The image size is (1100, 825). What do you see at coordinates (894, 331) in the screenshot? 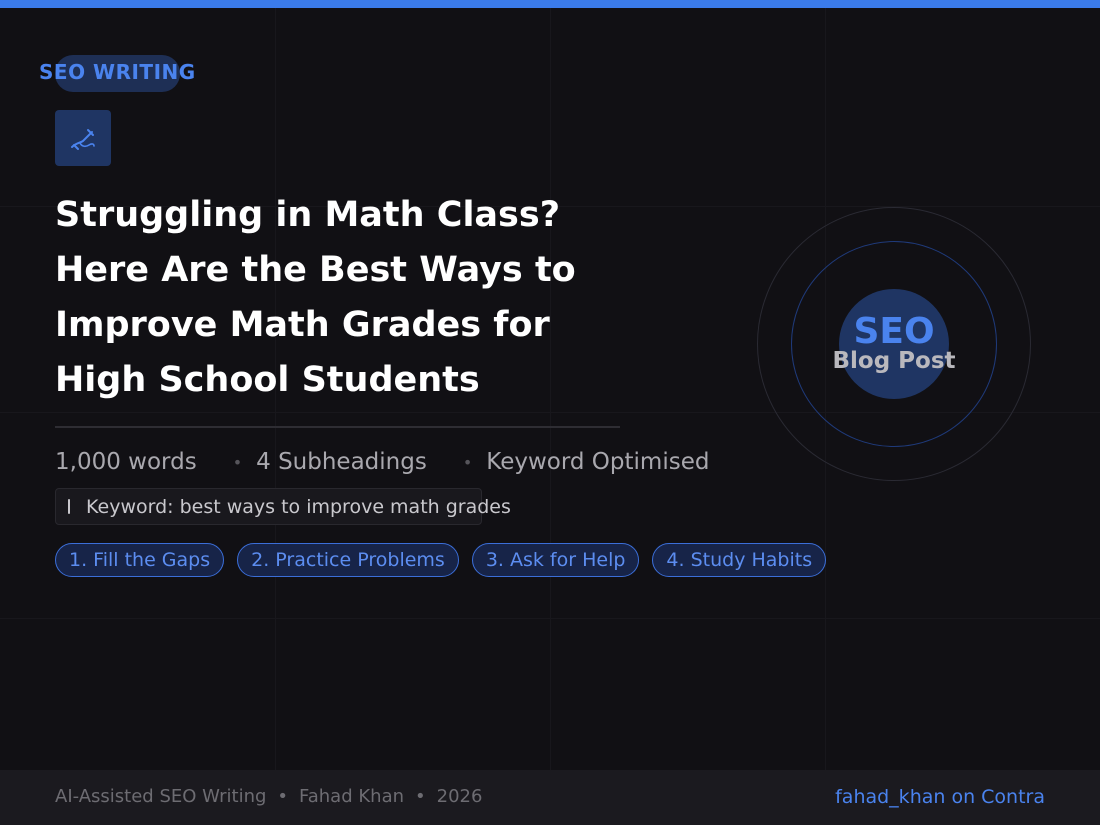
I see `badge-title: SEO` at bounding box center [894, 331].